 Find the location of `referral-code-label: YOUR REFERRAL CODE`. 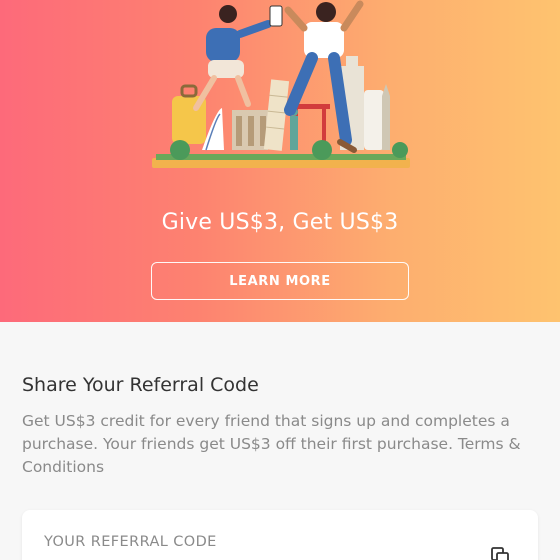

referral-code-label: YOUR REFERRAL CODE is located at coordinates (130, 542).